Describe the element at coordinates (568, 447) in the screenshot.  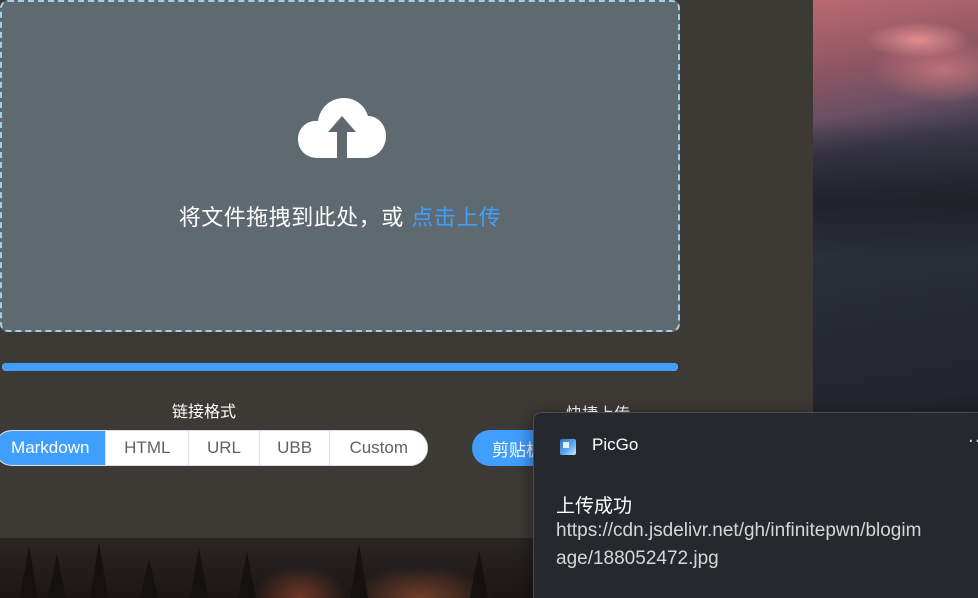
I see `picgo-app-icon` at that location.